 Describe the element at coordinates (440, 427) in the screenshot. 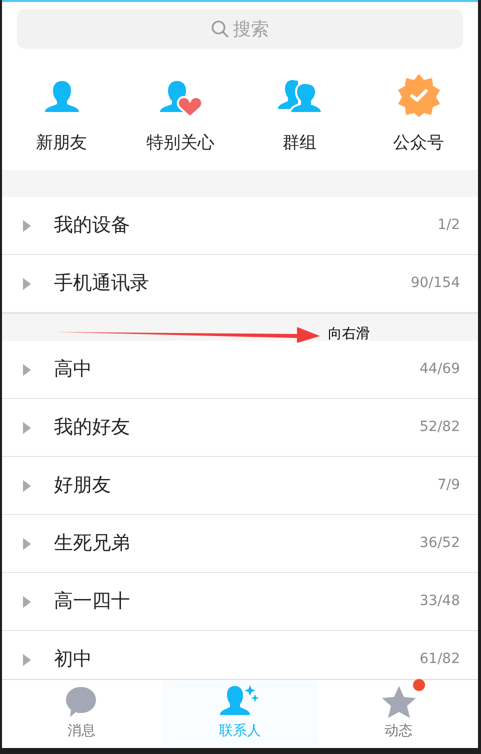

I see `group-count: 52/82` at that location.